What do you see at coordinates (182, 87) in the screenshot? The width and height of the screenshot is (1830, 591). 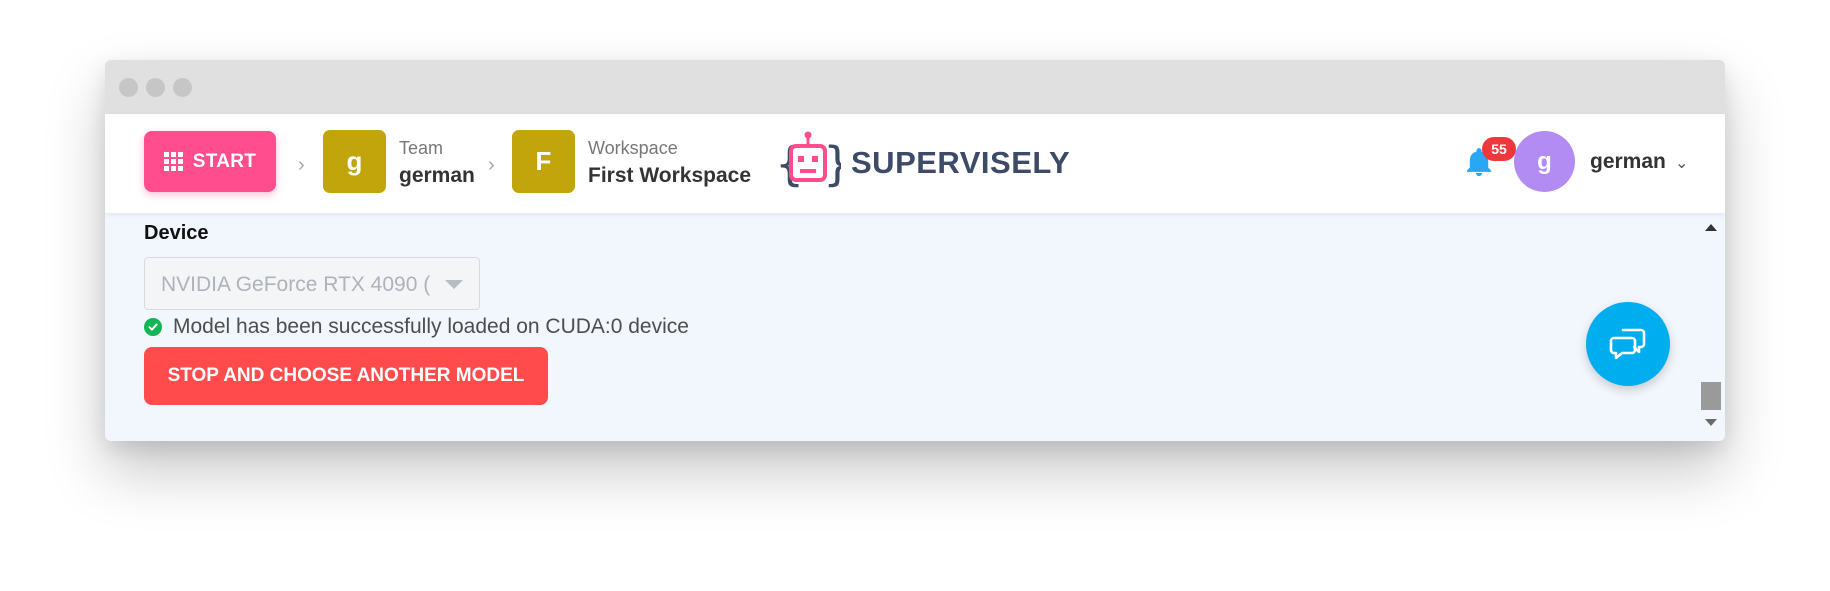 I see `window-maximize-dot` at bounding box center [182, 87].